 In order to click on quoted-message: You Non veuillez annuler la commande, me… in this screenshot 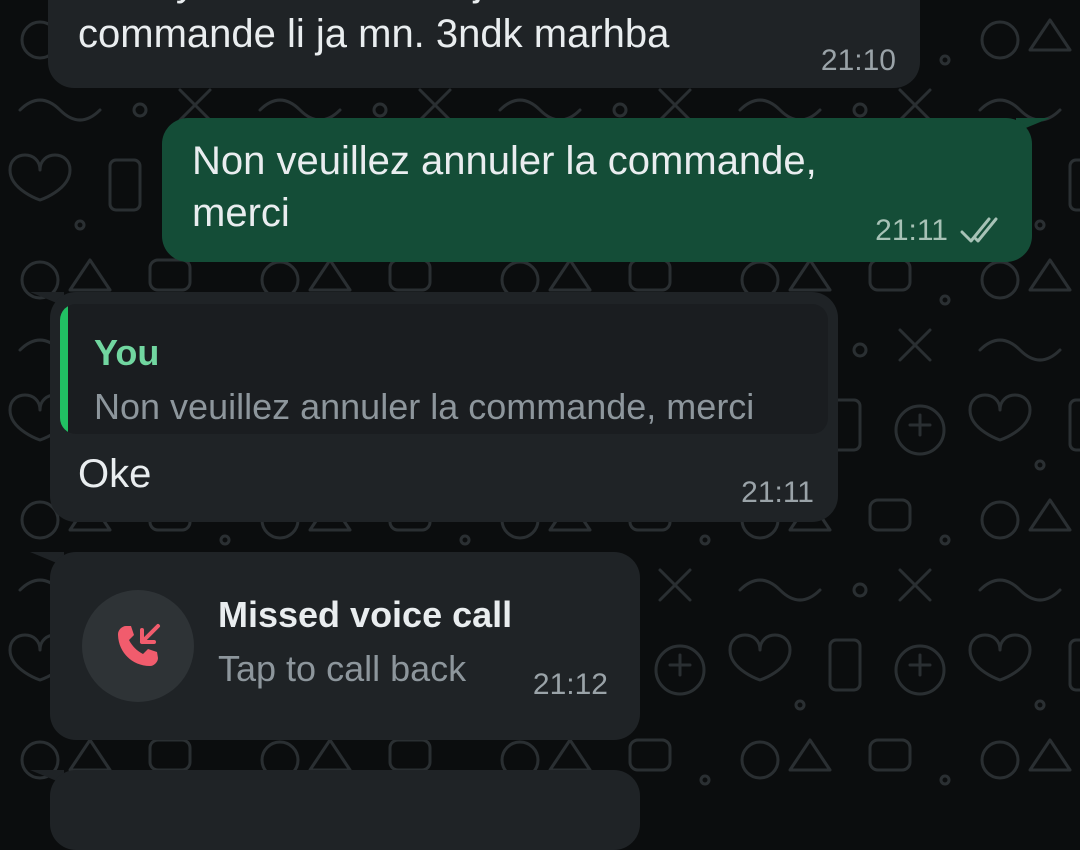, I will do `click(444, 369)`.